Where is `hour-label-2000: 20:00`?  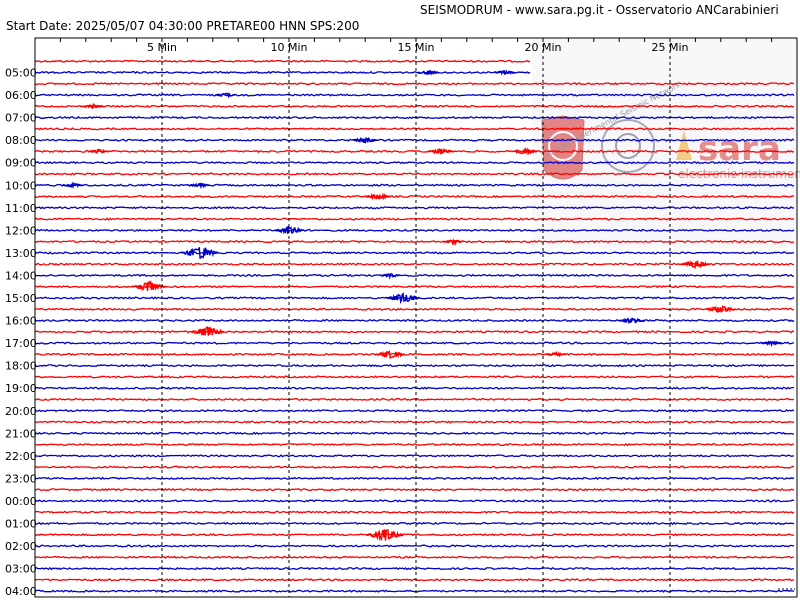 hour-label-2000: 20:00 is located at coordinates (21, 411).